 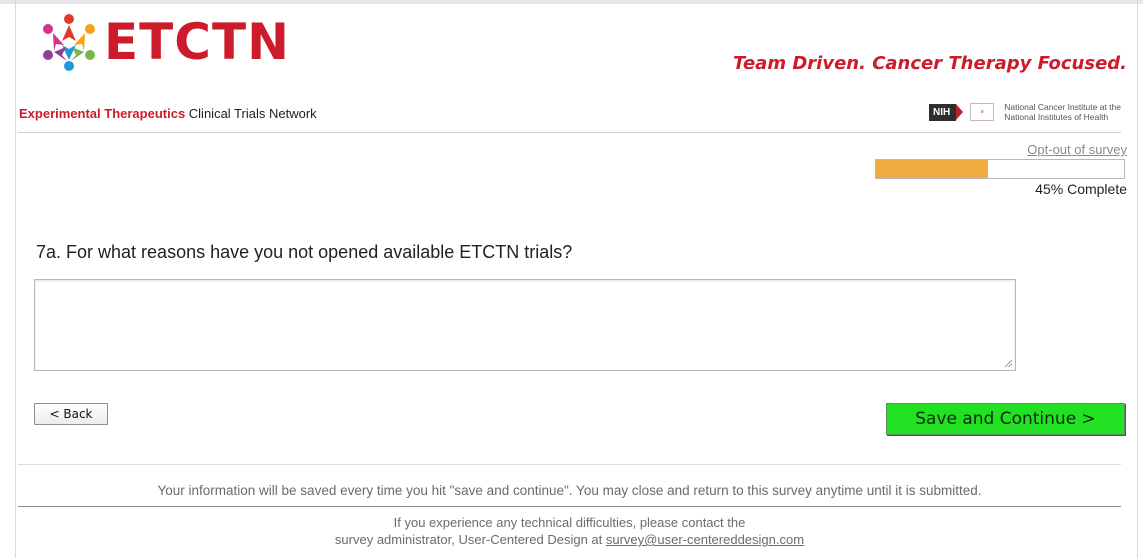 What do you see at coordinates (1077, 149) in the screenshot?
I see `optout-link: Opt-out of survey` at bounding box center [1077, 149].